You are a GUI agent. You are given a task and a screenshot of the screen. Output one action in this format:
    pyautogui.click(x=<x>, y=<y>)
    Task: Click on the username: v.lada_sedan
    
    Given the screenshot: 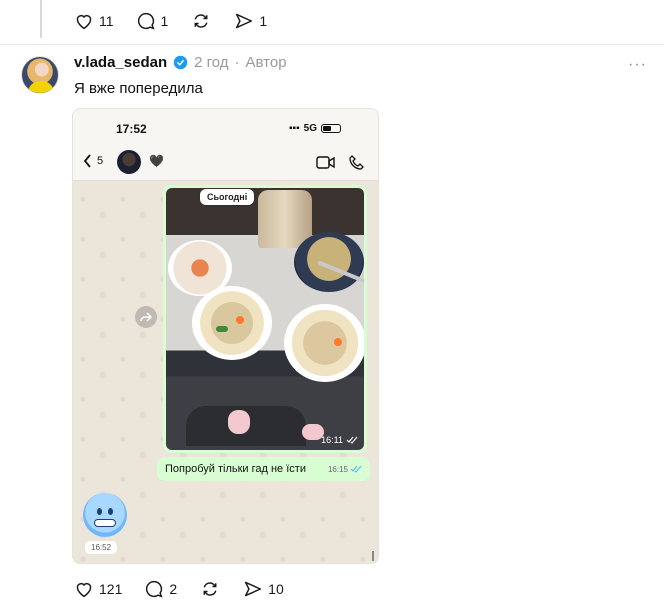 What is the action you would take?
    pyautogui.click(x=120, y=62)
    